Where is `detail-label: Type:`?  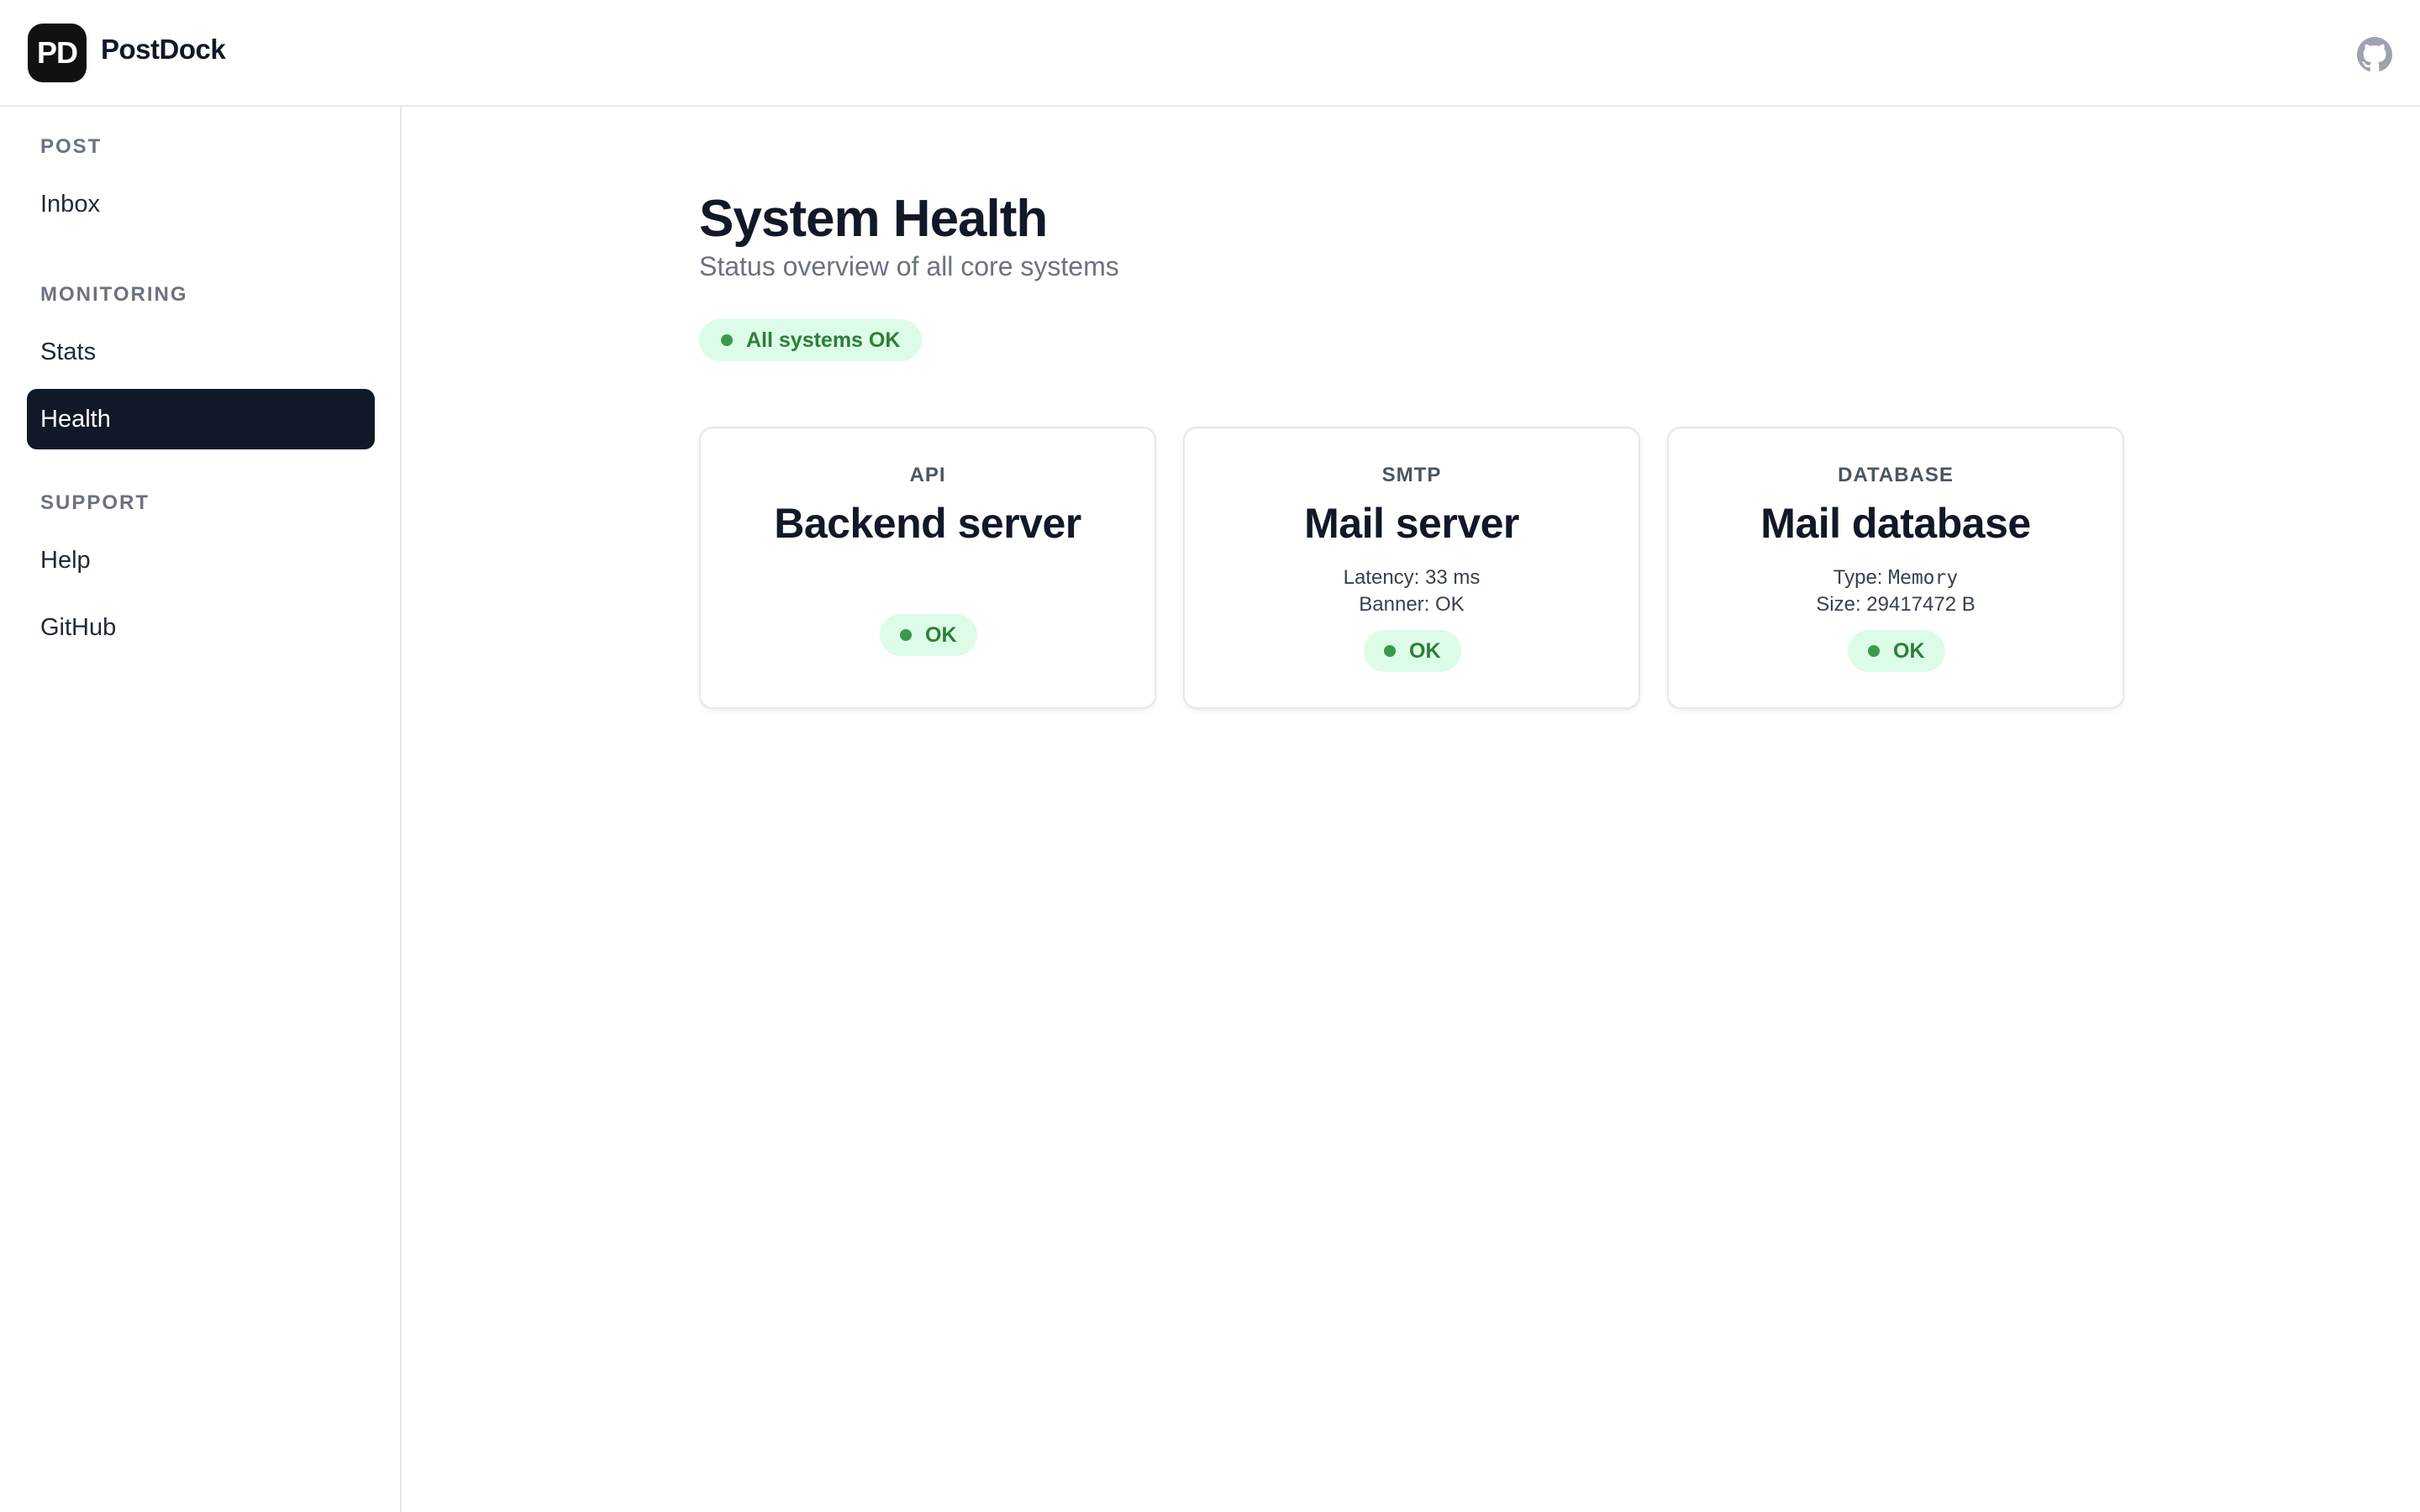 detail-label: Type: is located at coordinates (1858, 577).